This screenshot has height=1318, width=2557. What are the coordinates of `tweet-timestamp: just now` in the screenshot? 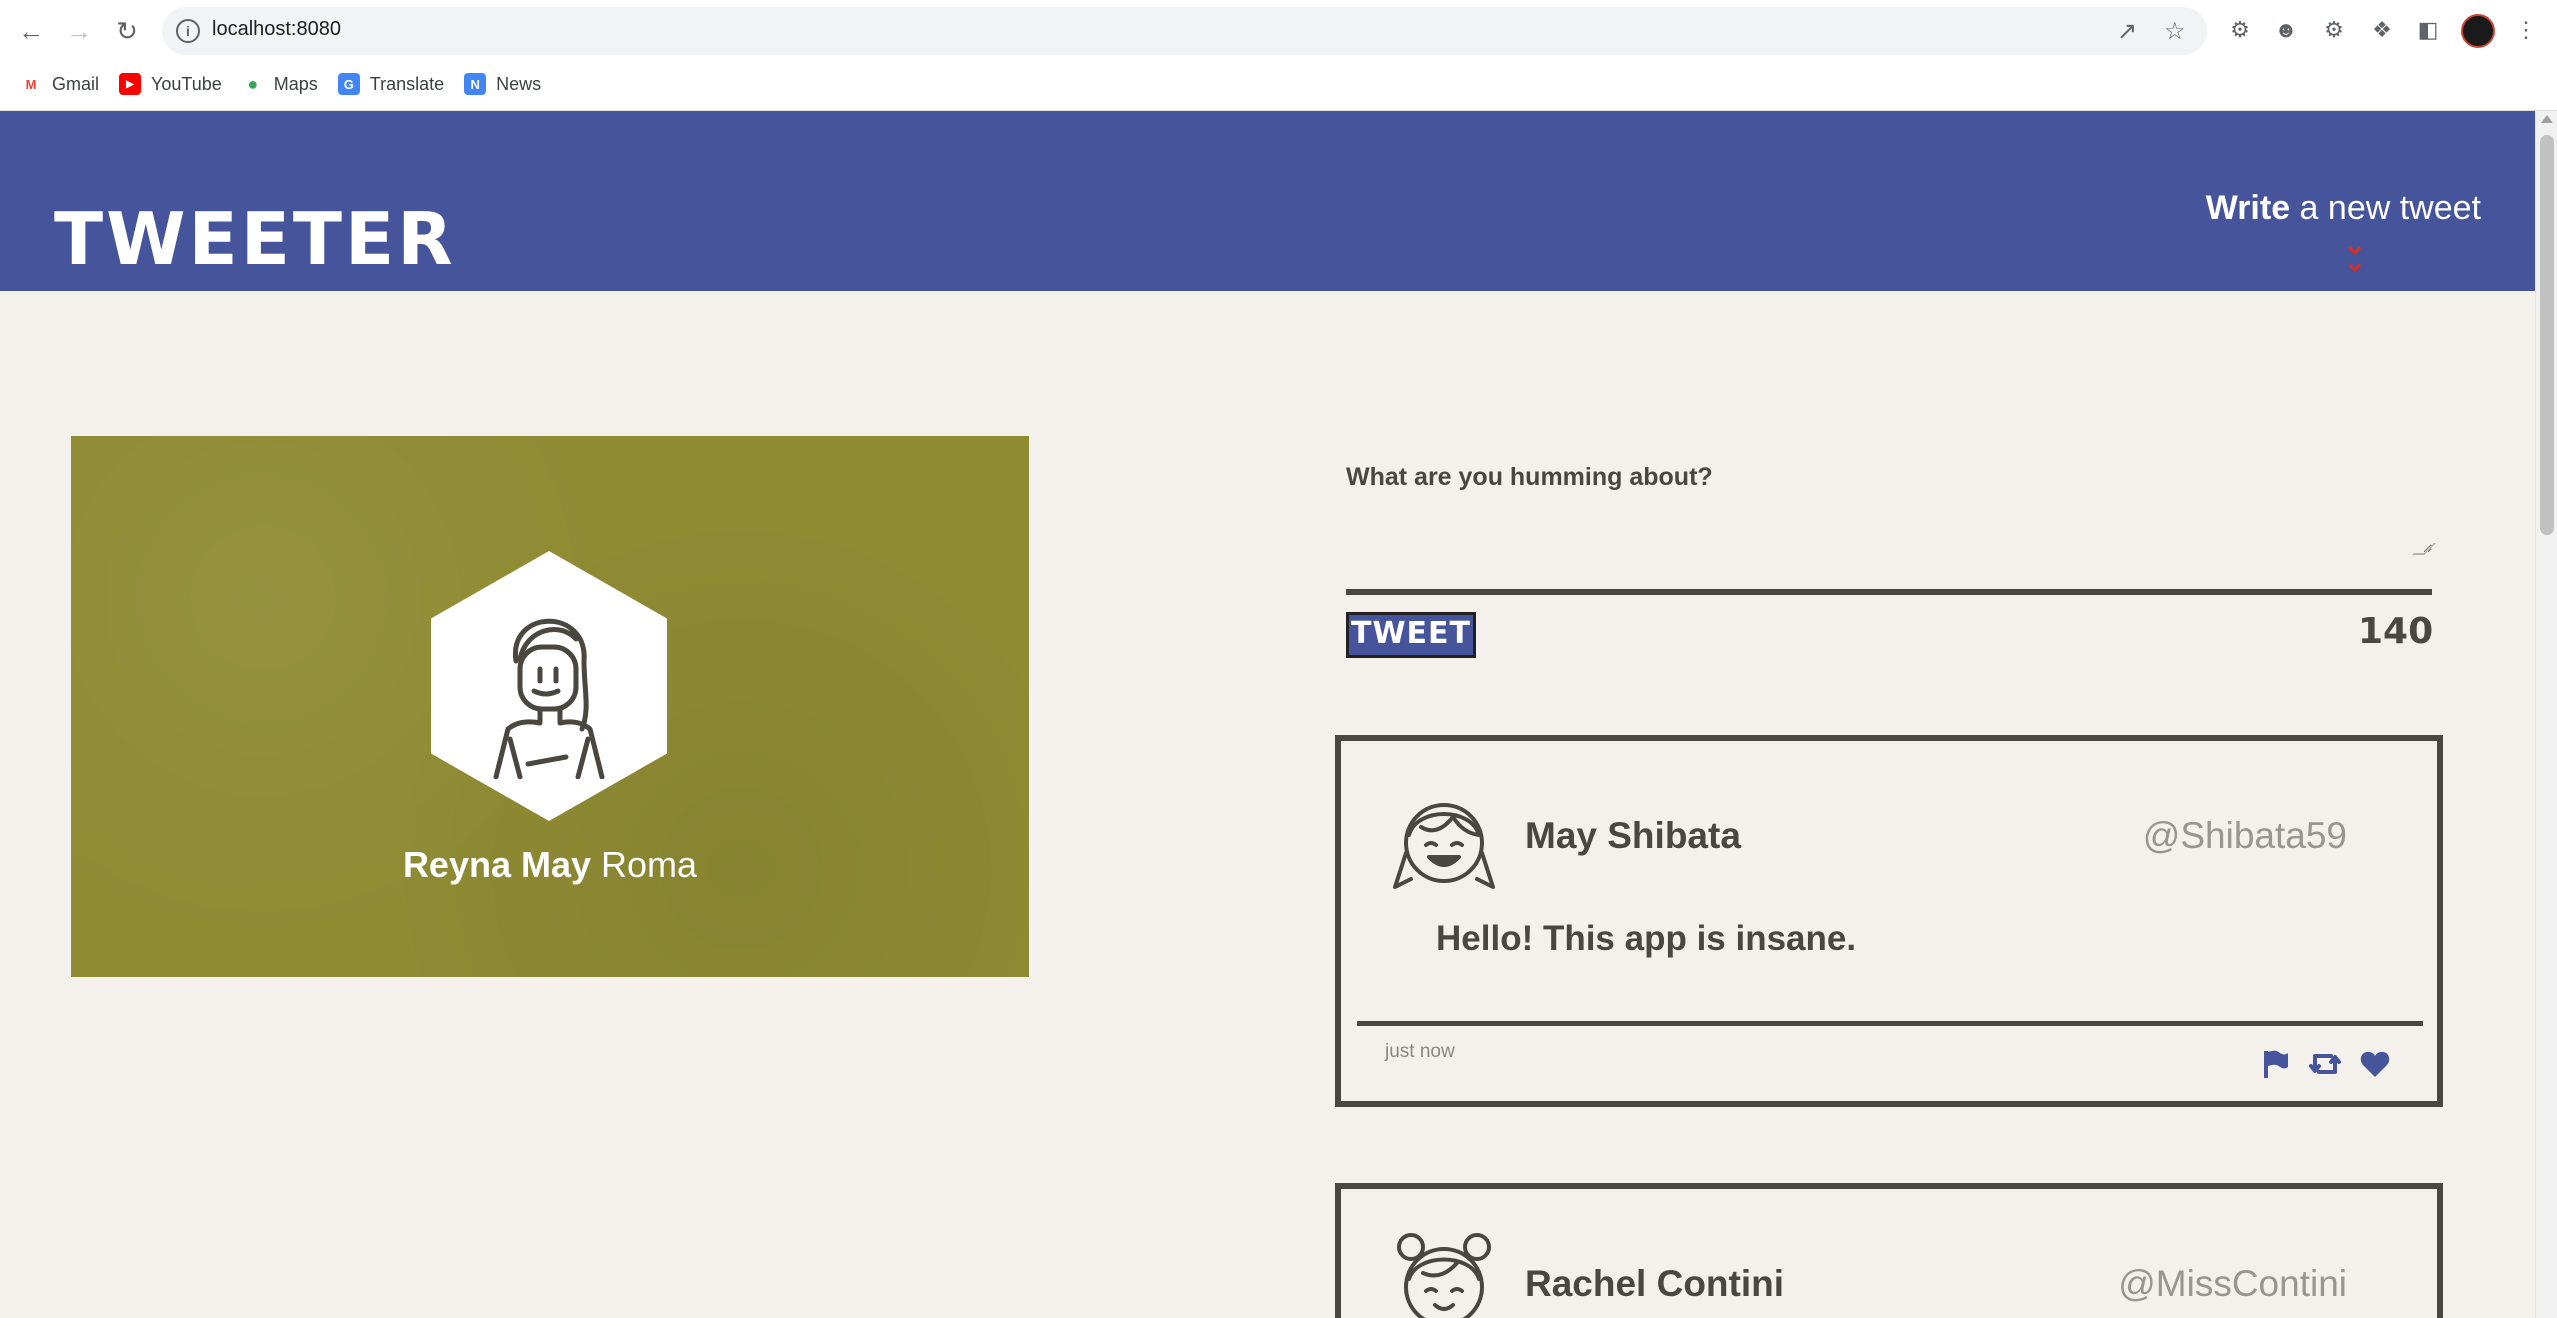 It's located at (1420, 1051).